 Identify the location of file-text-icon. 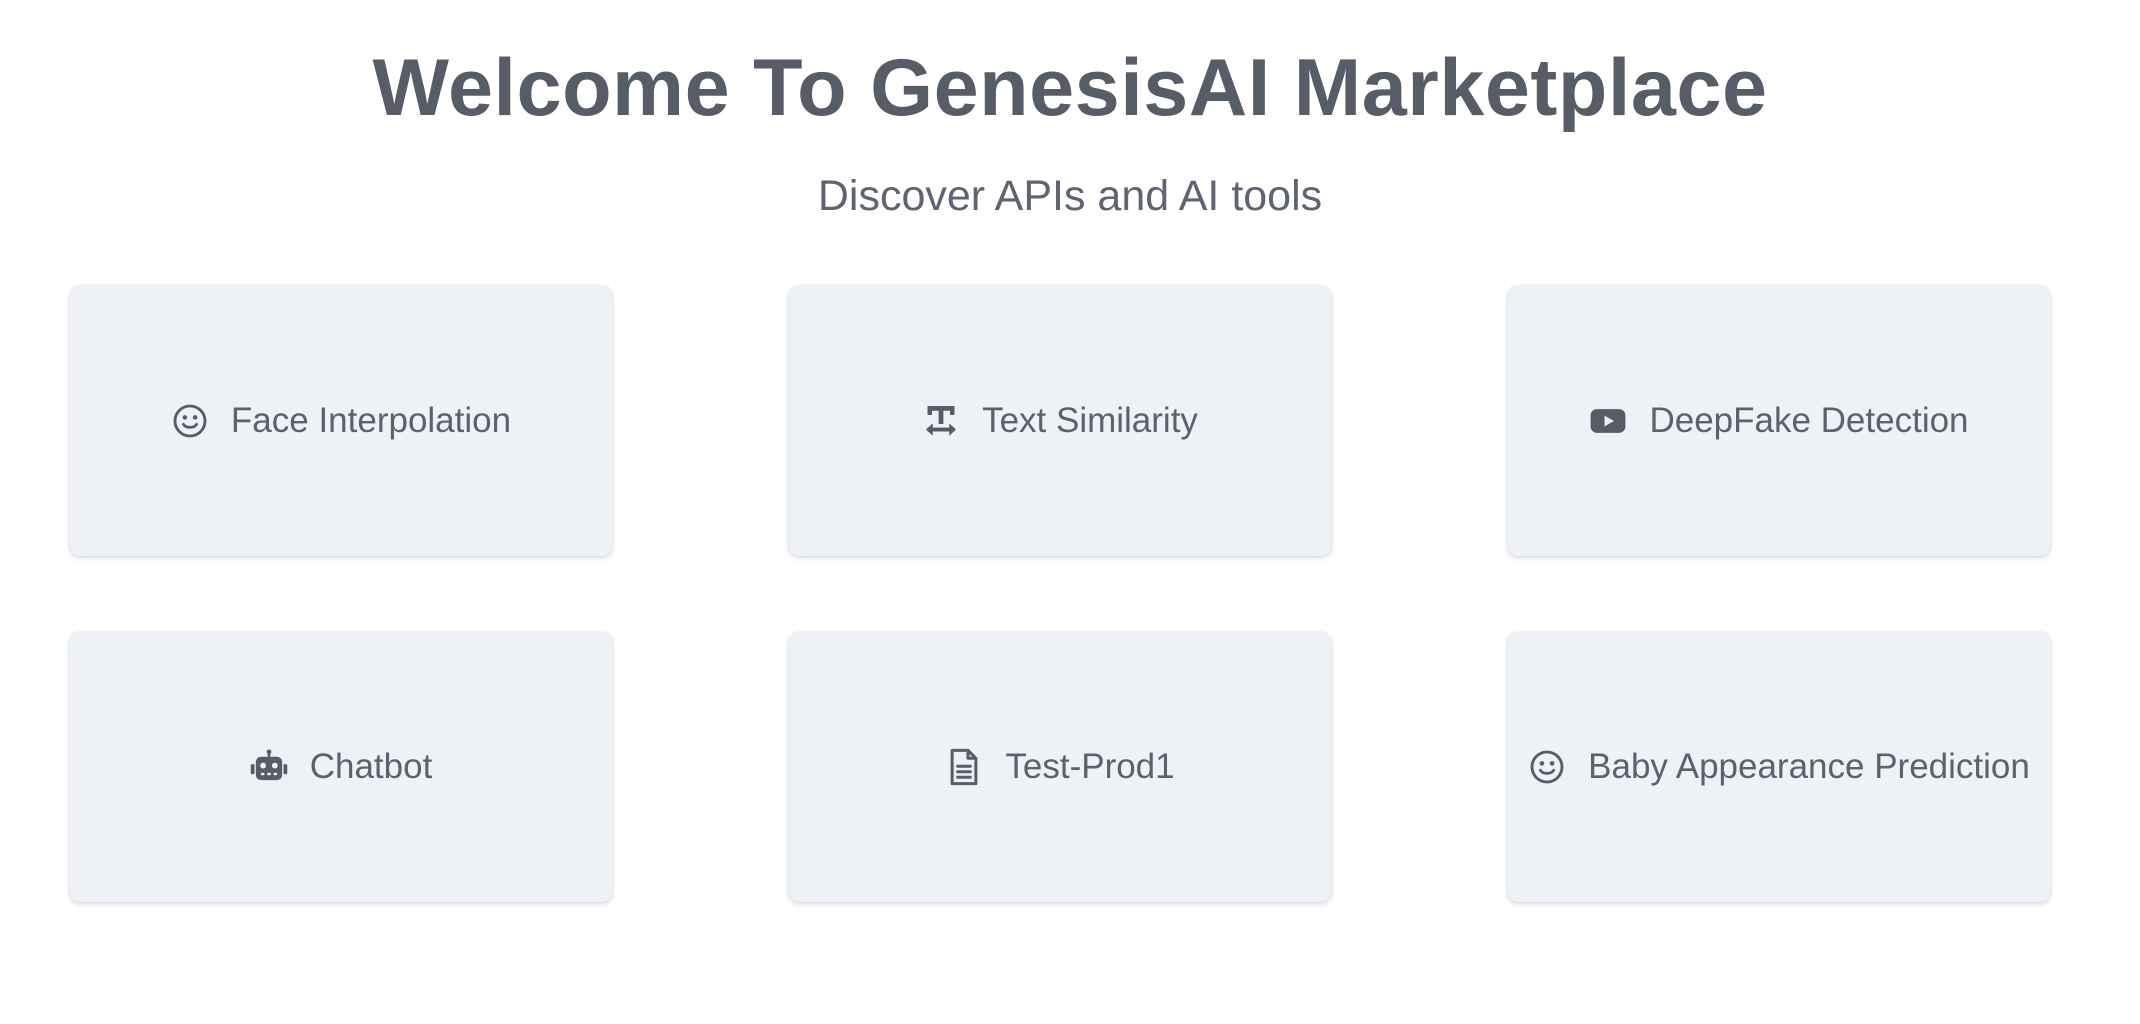
(964, 767).